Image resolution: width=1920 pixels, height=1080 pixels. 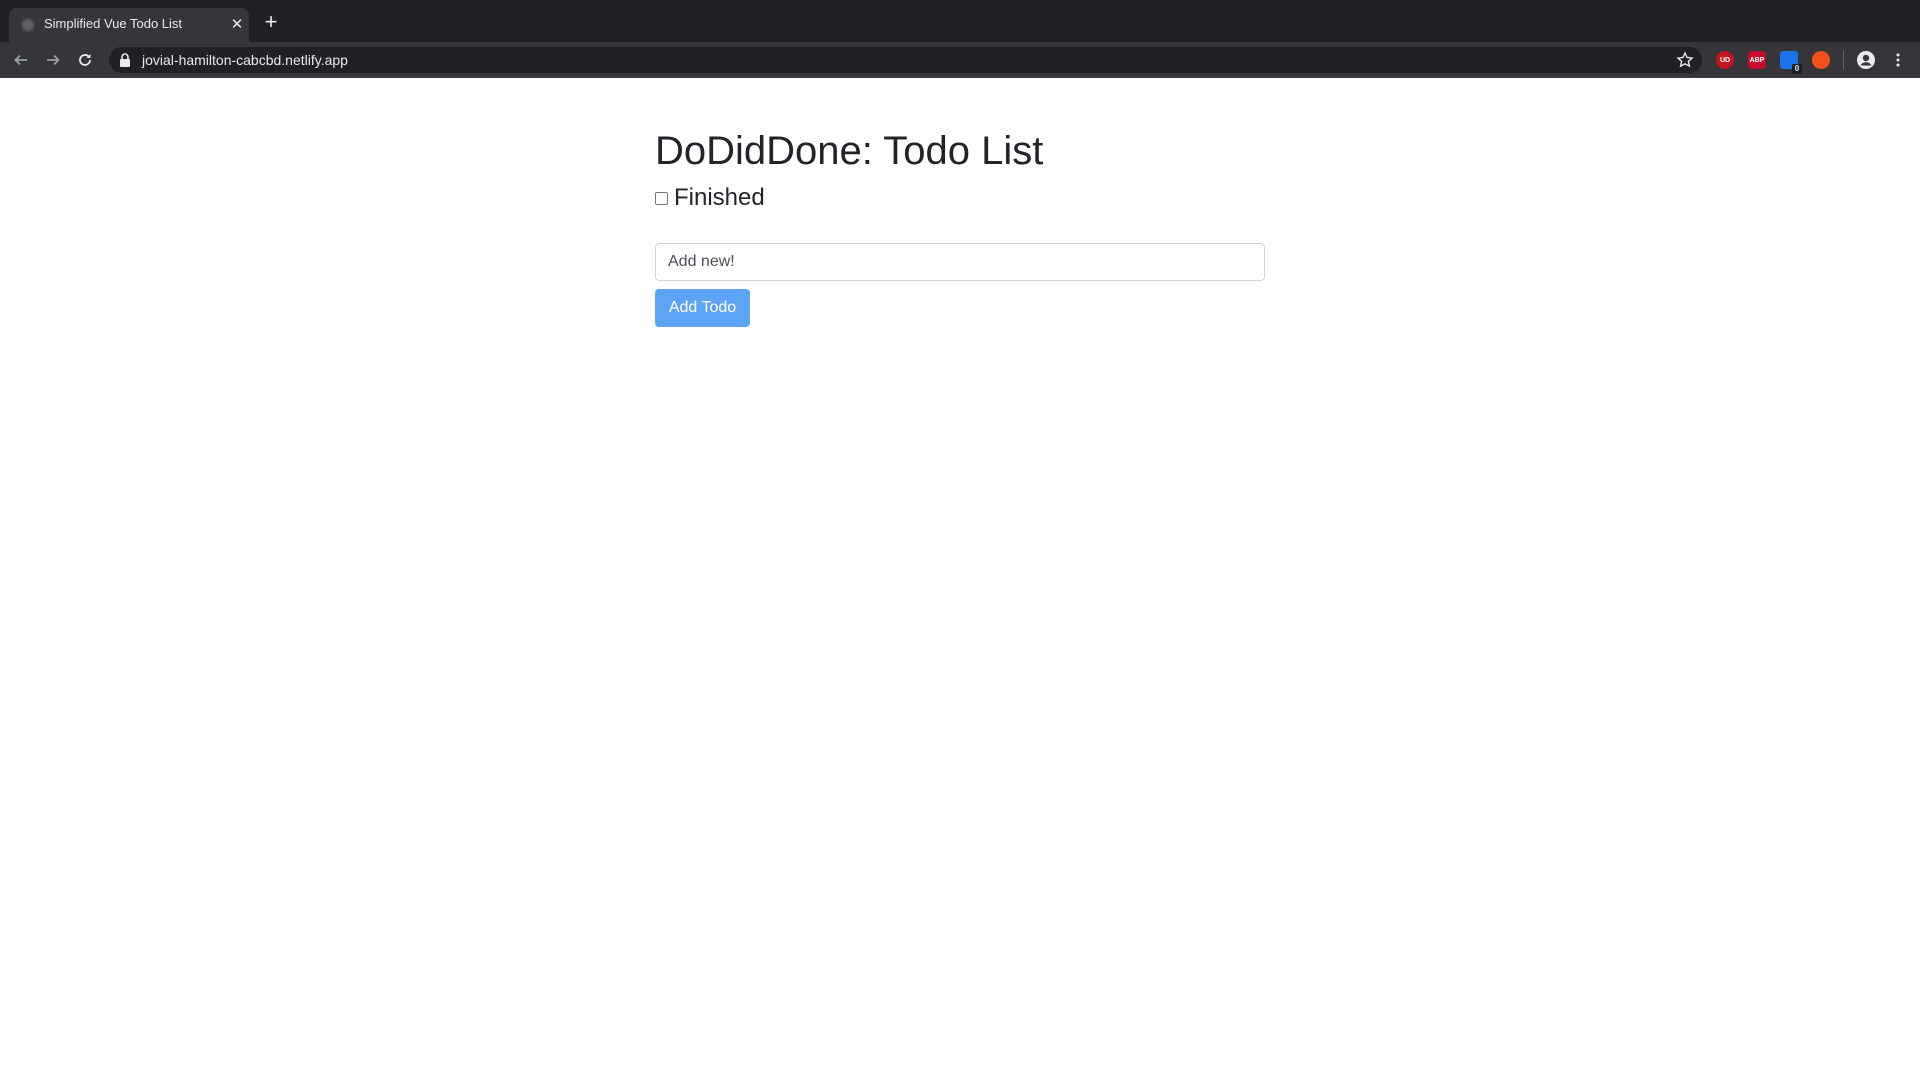 What do you see at coordinates (1797, 69) in the screenshot?
I see `extension-badge-count: 0` at bounding box center [1797, 69].